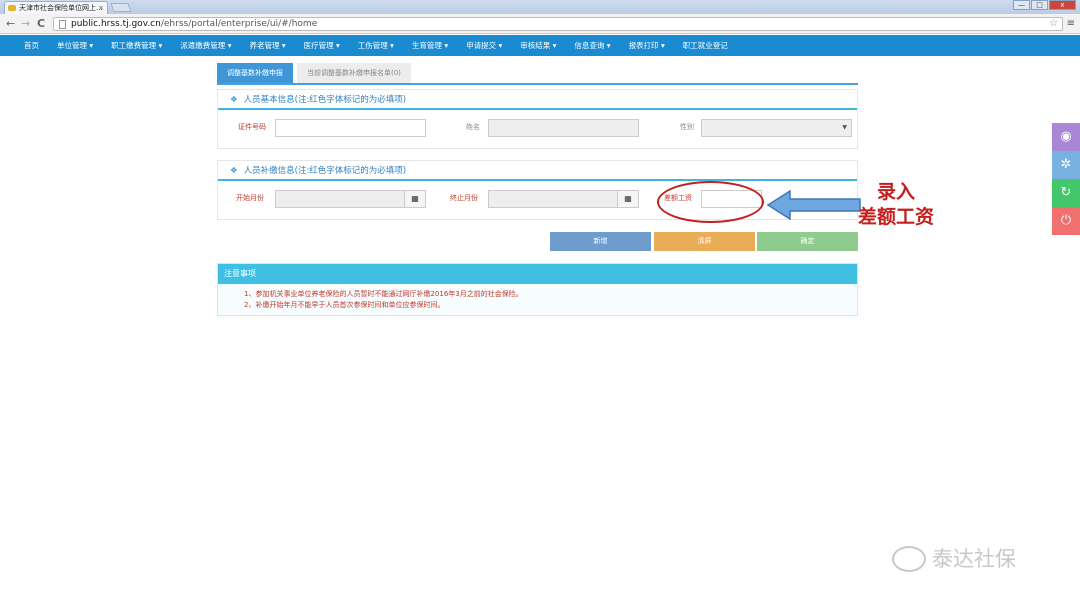 This screenshot has height=608, width=1080. Describe the element at coordinates (1039, 5) in the screenshot. I see `maximize-button: □` at that location.